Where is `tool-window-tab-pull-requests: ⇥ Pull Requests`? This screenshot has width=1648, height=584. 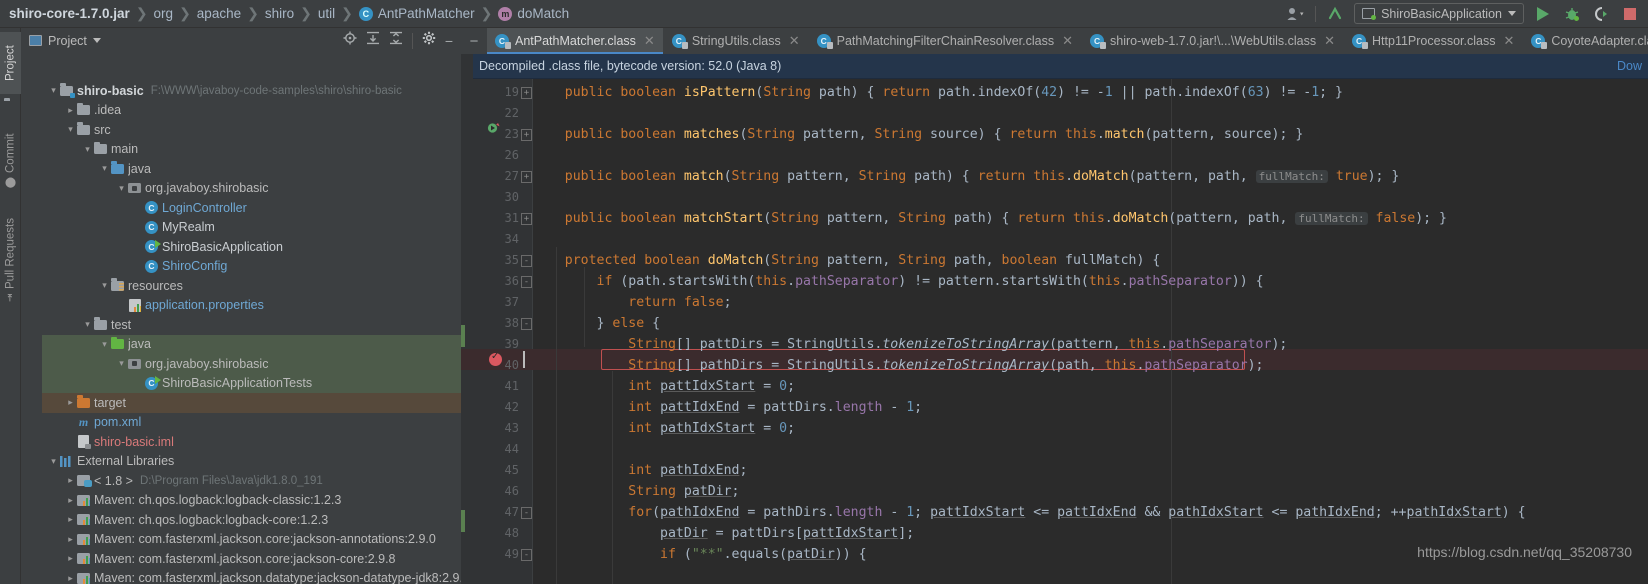 tool-window-tab-pull-requests: ⇥ Pull Requests is located at coordinates (10, 260).